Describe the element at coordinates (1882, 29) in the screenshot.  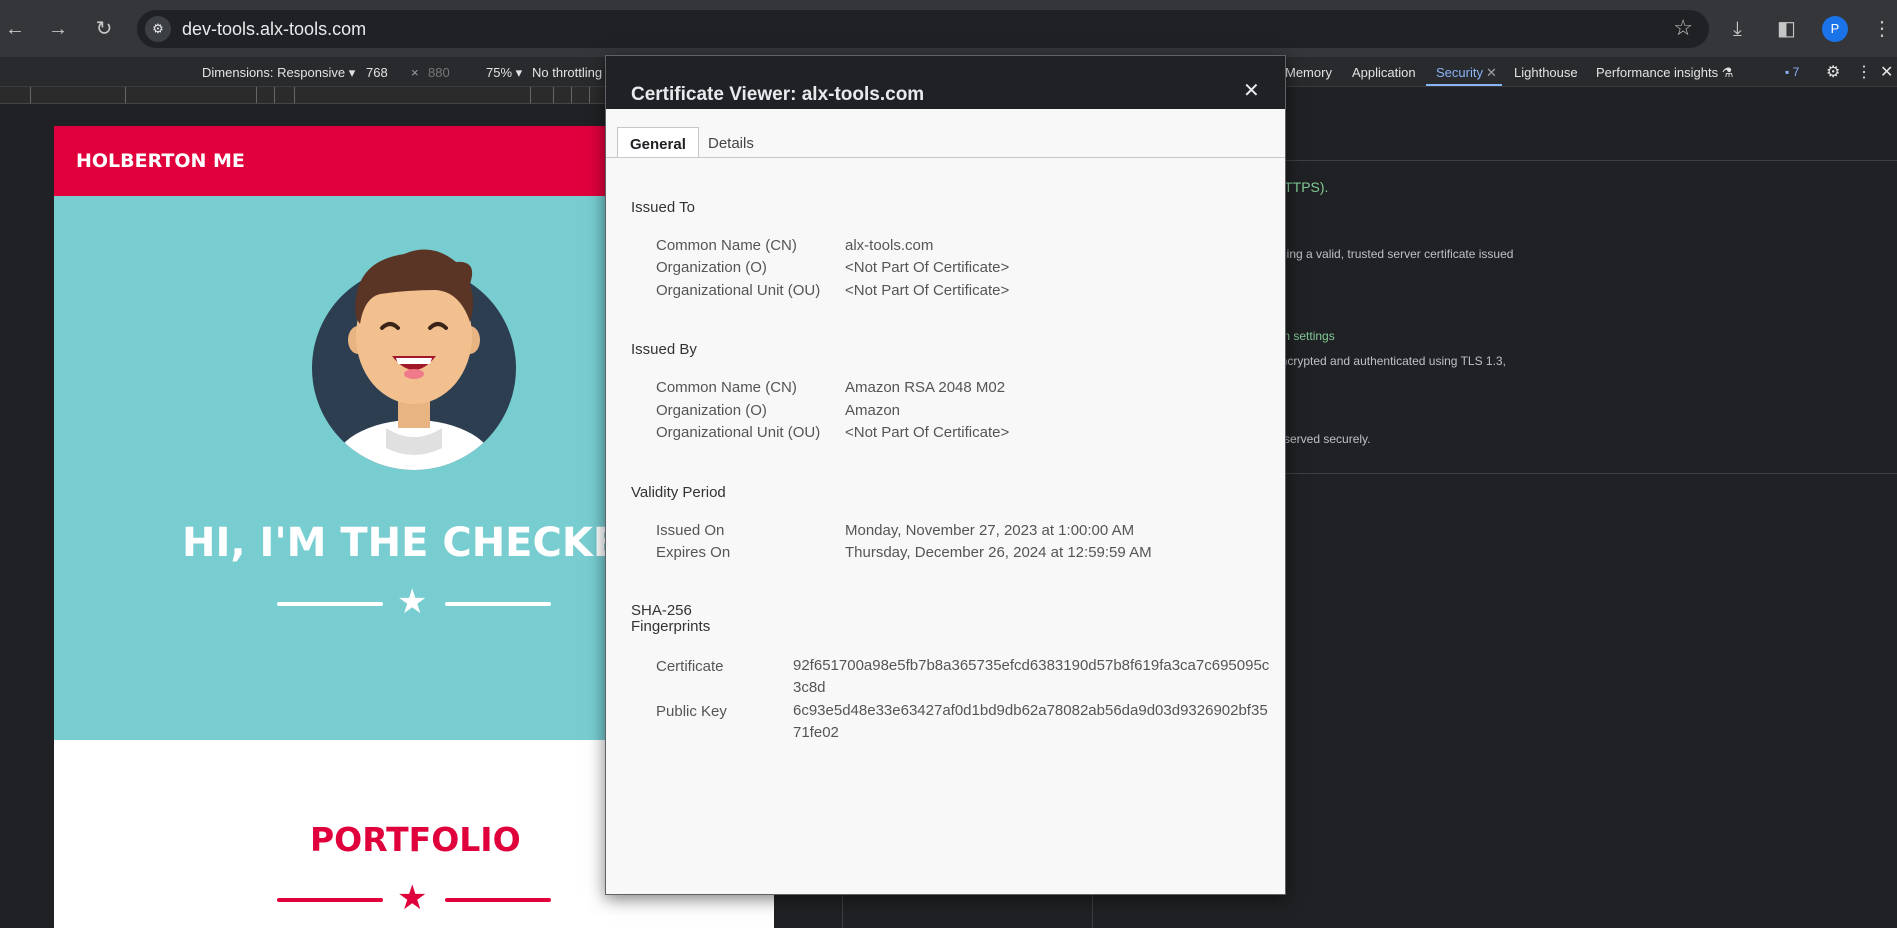
I see `menu-kebab-icon: ⋮` at that location.